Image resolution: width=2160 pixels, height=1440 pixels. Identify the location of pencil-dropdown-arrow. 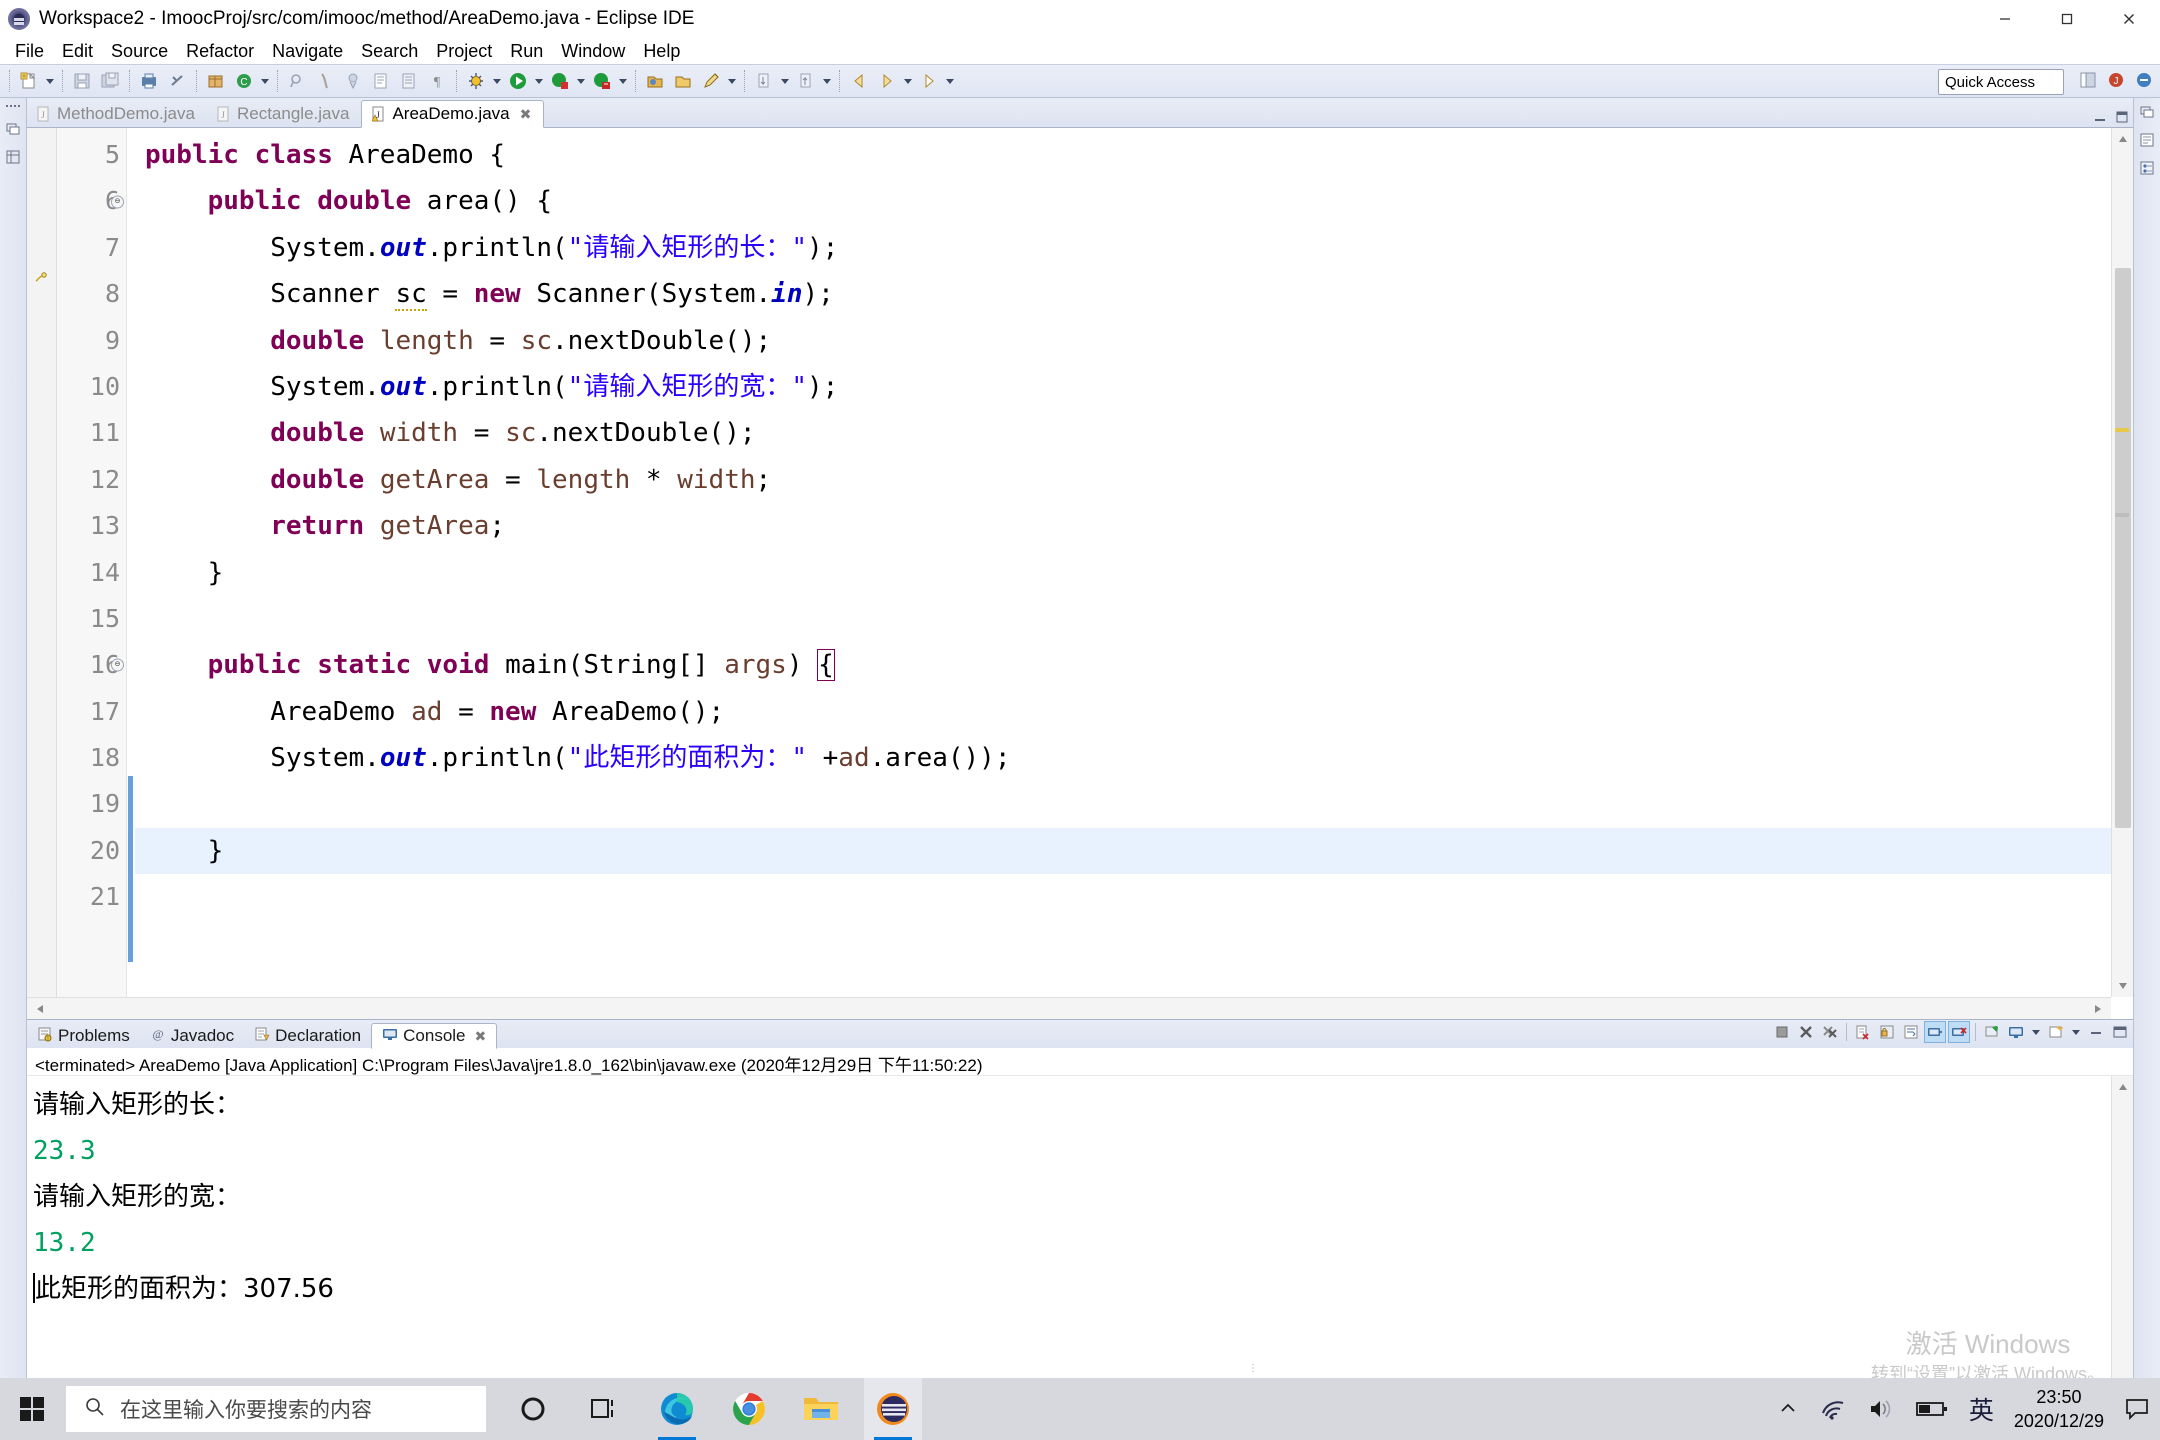
(732, 81).